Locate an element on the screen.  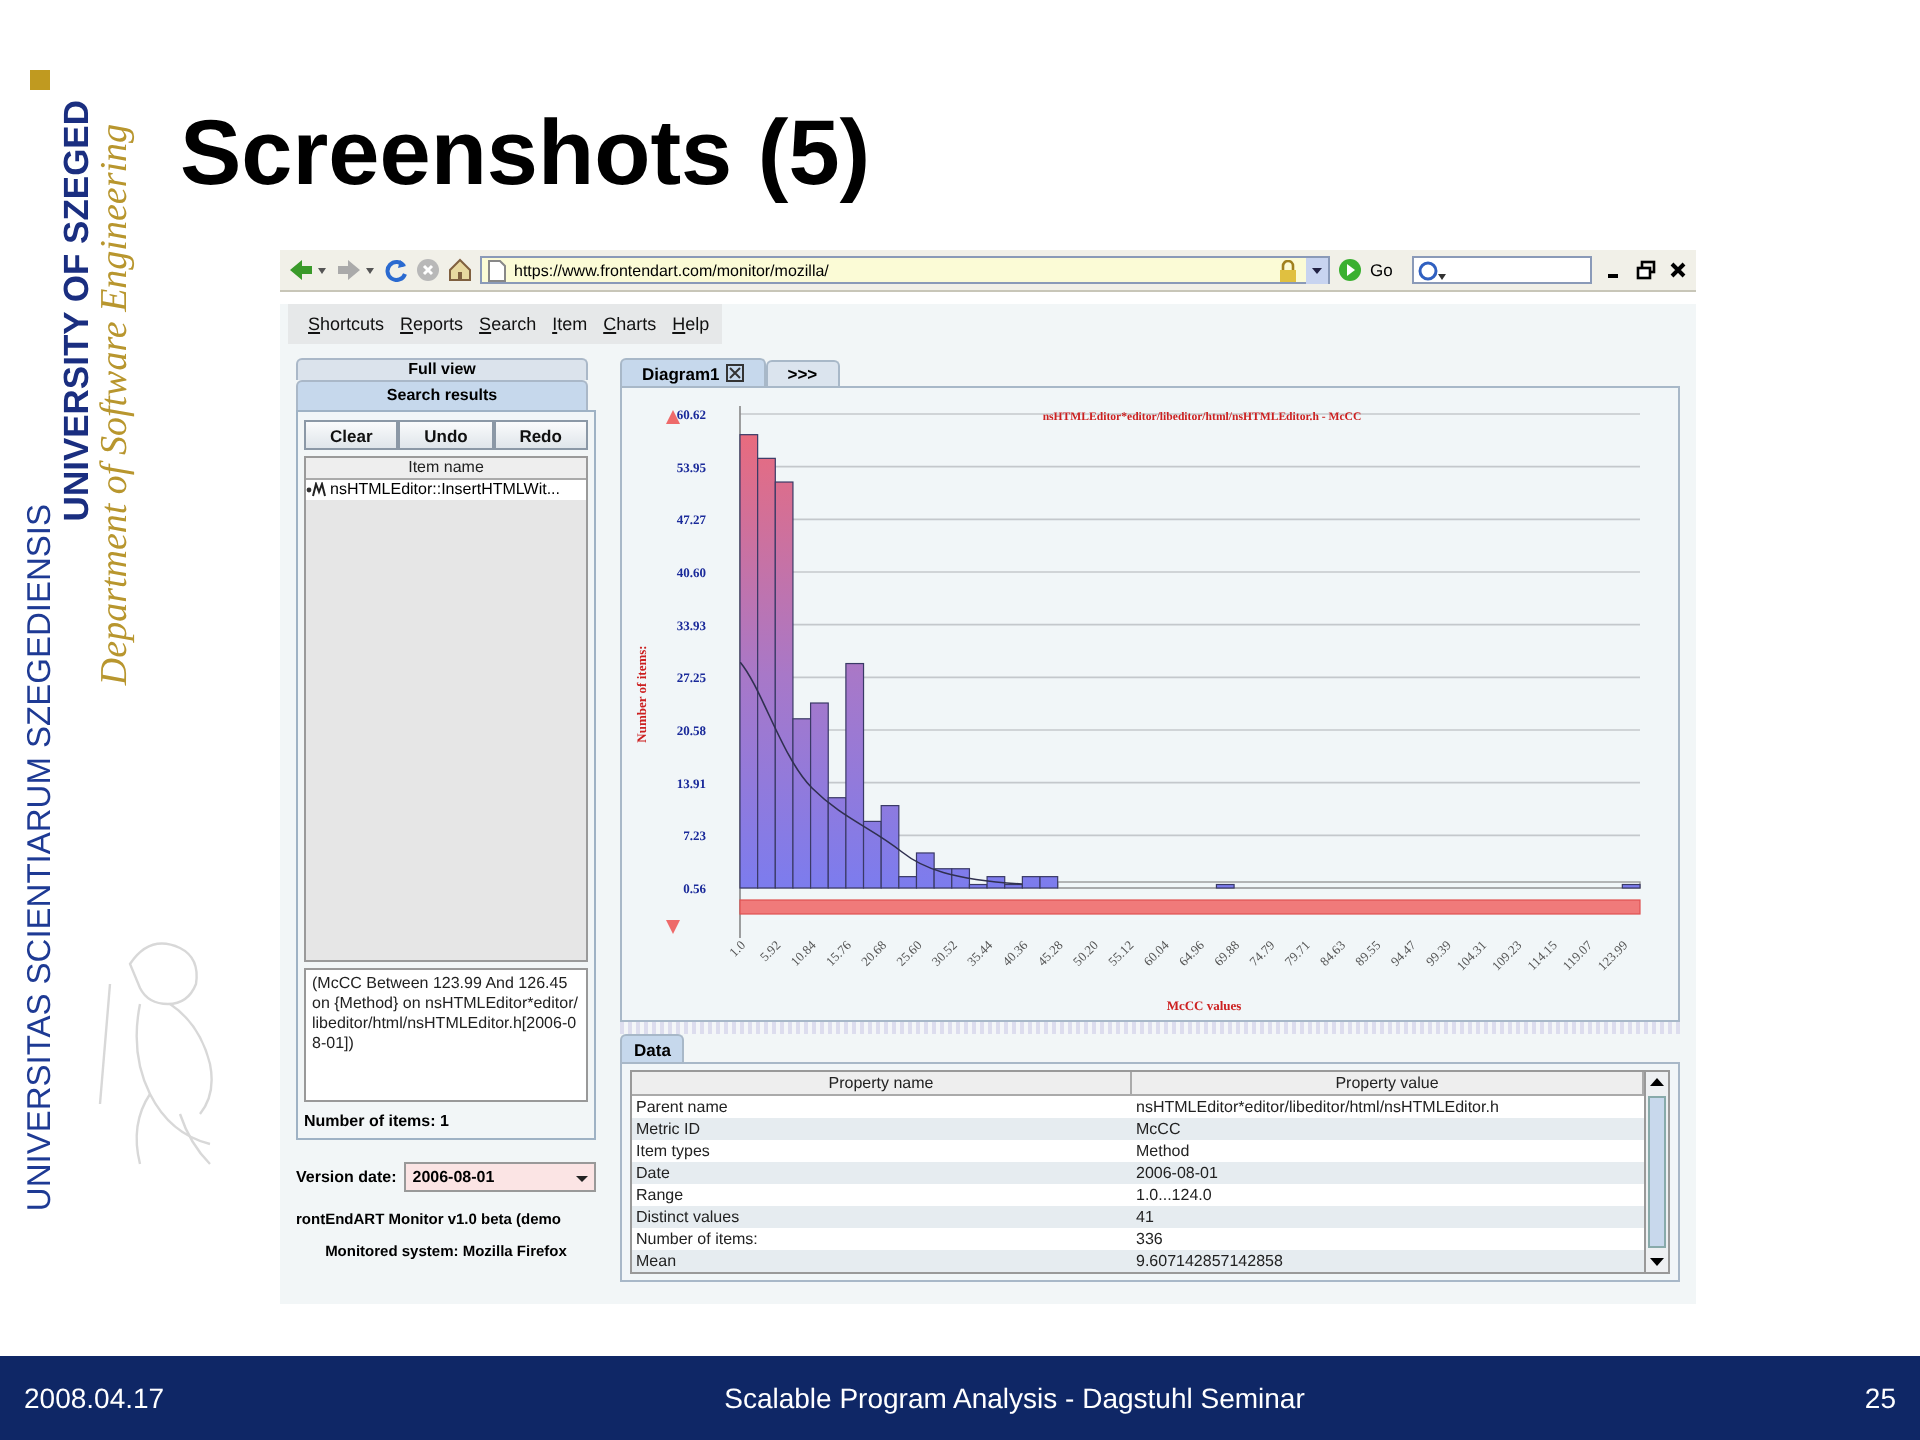
university-motto: UNIVERSITAS SCIENTIARUM SZEGEDIENSIS is located at coordinates (40, 858).